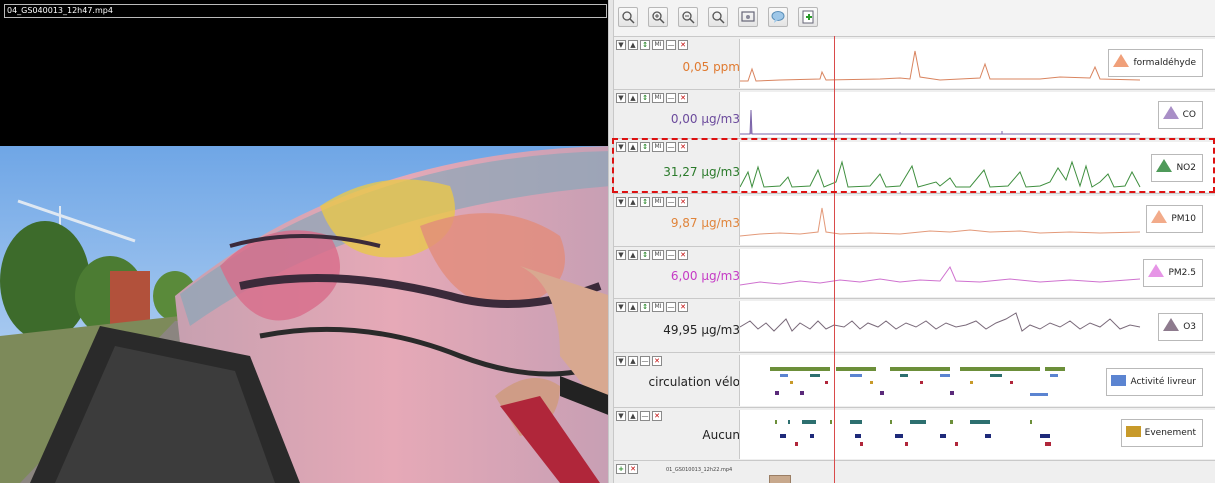 This screenshot has height=483, width=1215. What do you see at coordinates (705, 223) in the screenshot?
I see `sensor-value: 9,87 µg/m3` at bounding box center [705, 223].